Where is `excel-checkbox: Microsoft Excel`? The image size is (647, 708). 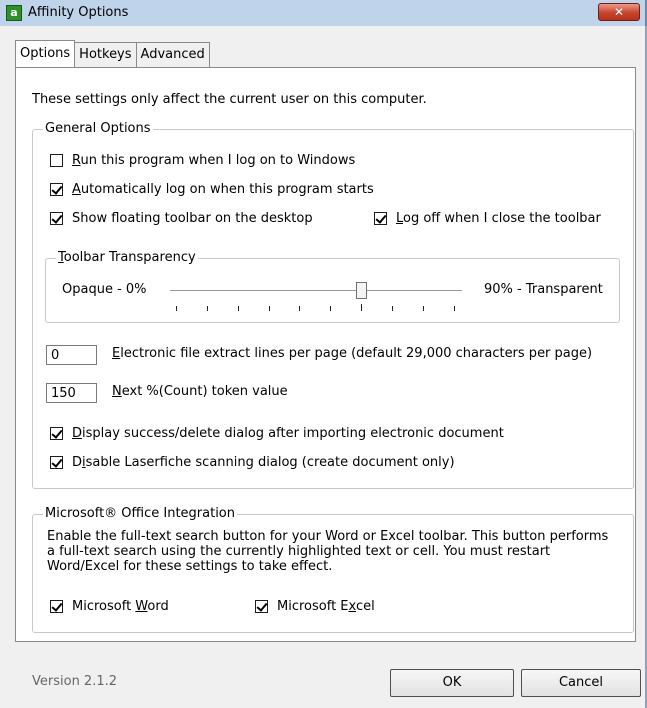 excel-checkbox: Microsoft Excel is located at coordinates (315, 606).